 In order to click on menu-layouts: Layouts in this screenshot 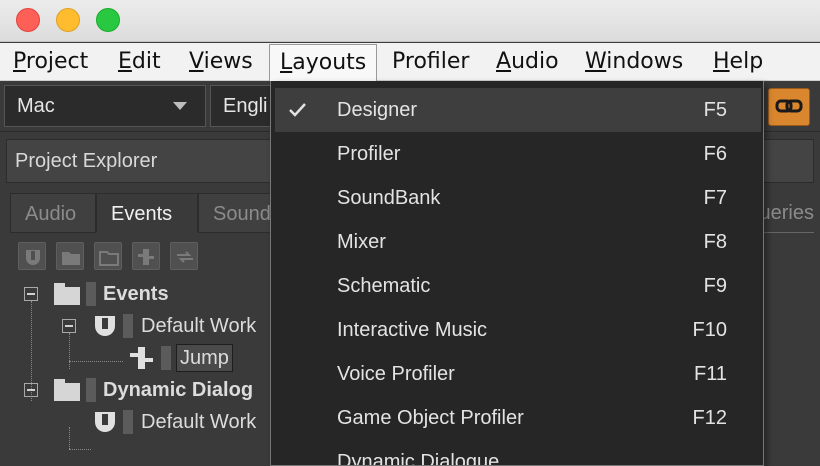, I will do `click(323, 62)`.